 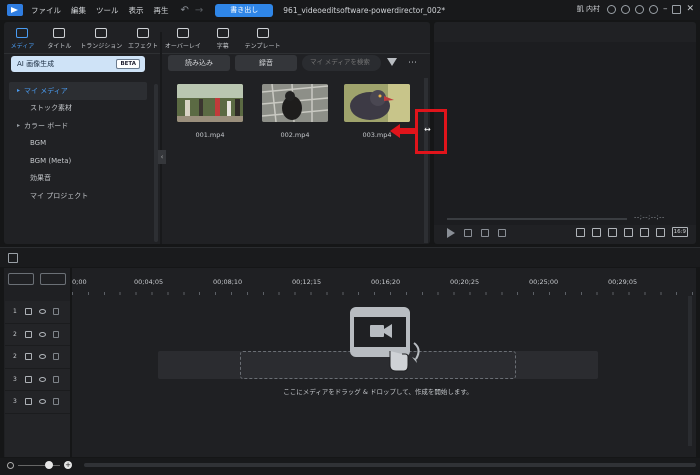 I want to click on ruler-label: 00;25;00, so click(x=544, y=282).